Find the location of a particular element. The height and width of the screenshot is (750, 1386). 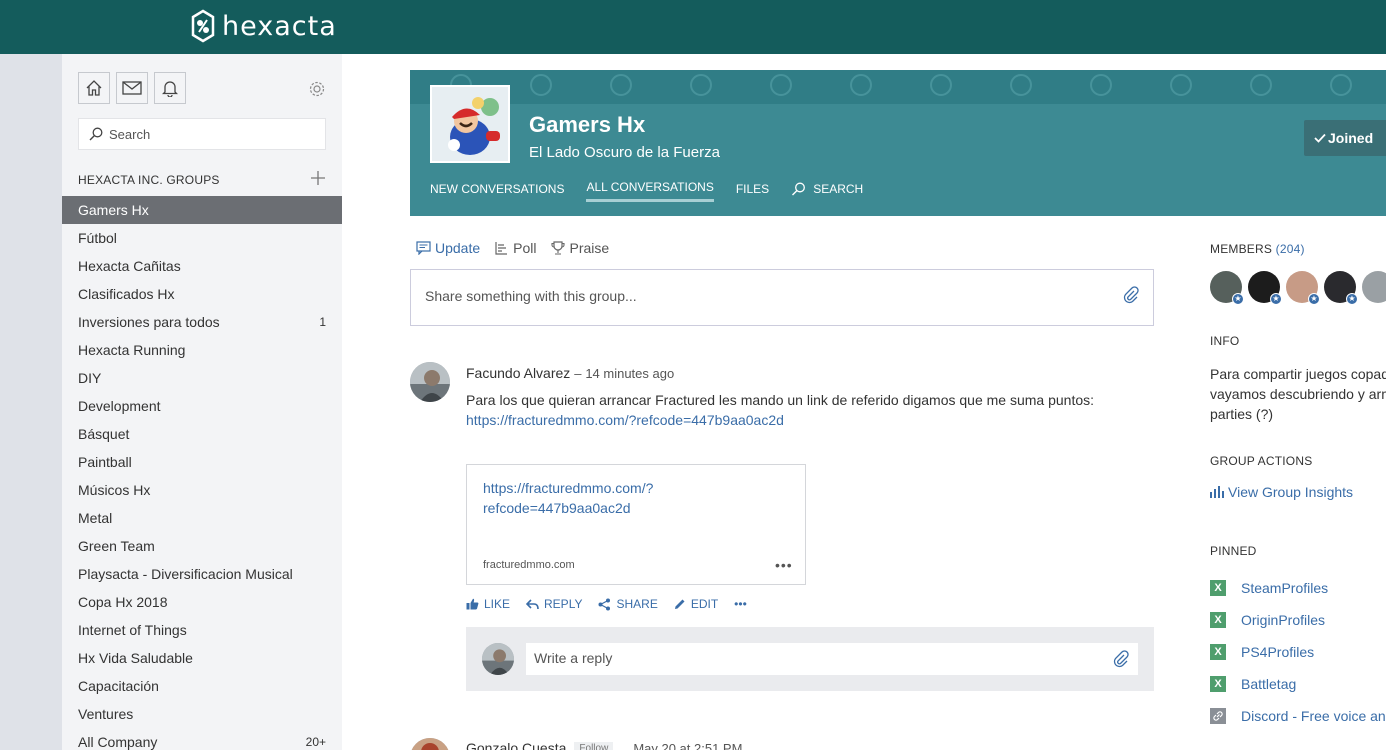

group-item: Músicos Hx is located at coordinates (202, 490).